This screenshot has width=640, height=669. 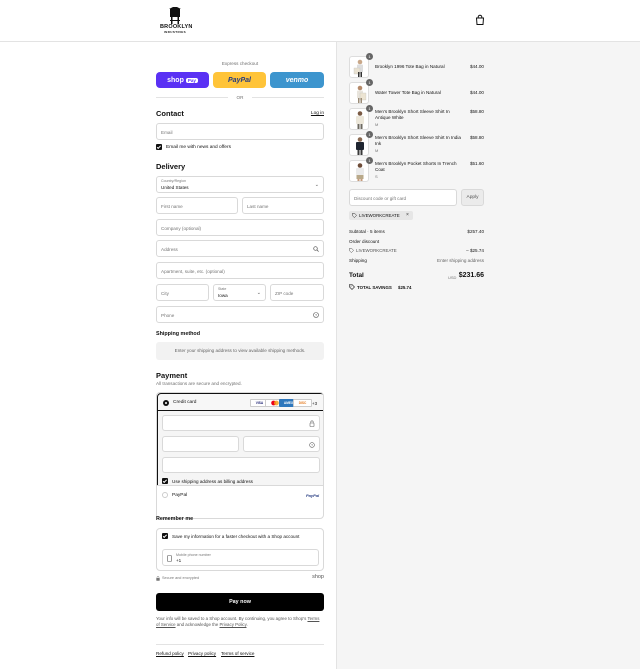 I want to click on brand-logo: BROOKLYN INDUSTRIES, so click(x=176, y=20).